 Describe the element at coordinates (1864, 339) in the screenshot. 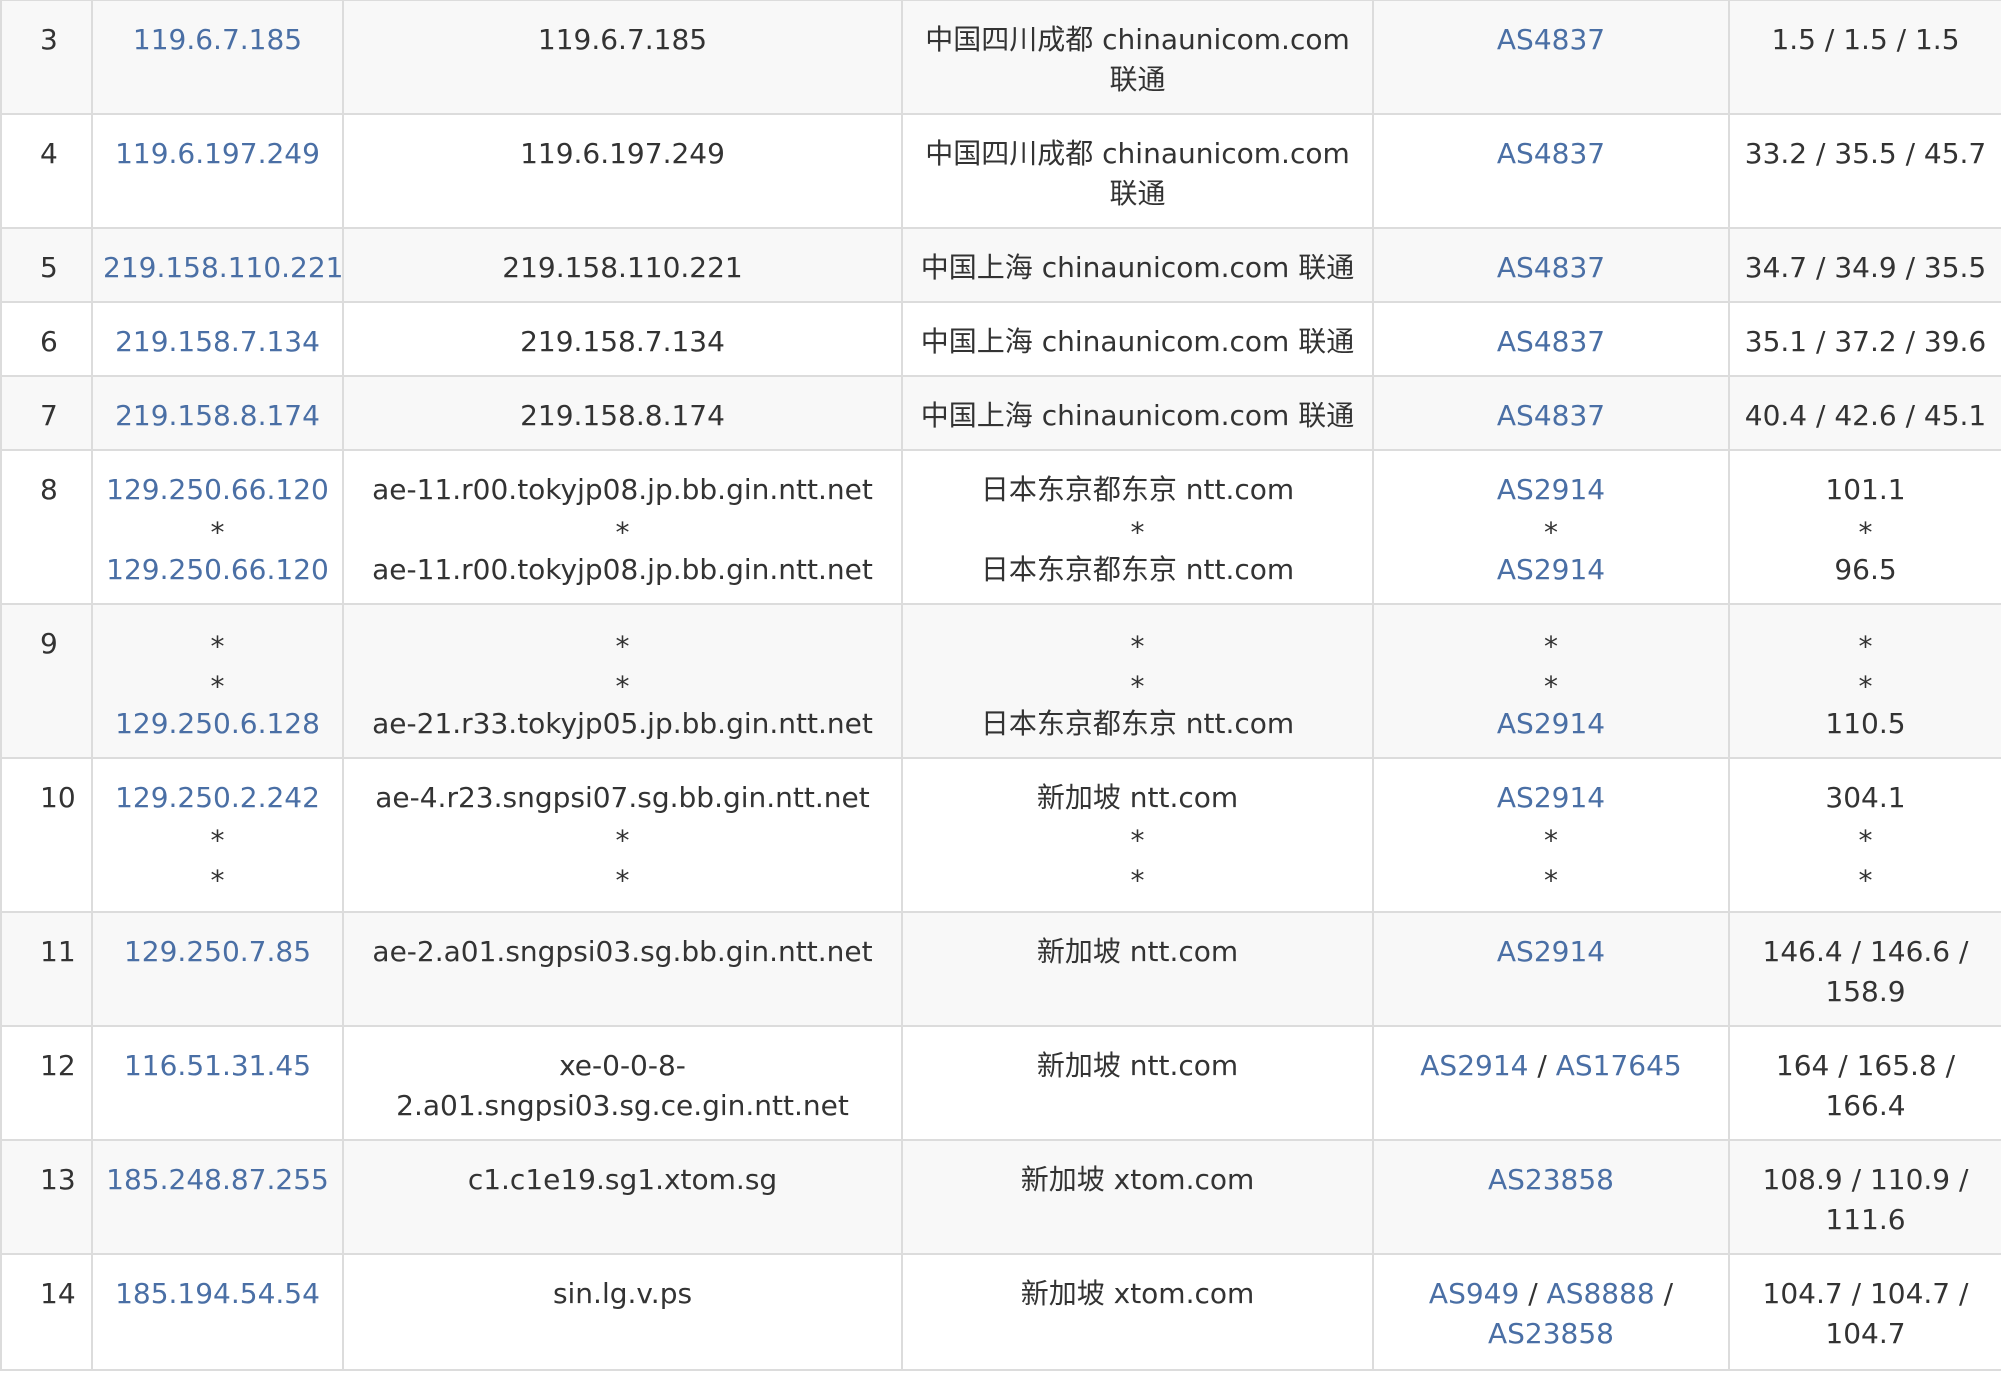

I see `rtt-cell: 35.1 / 37.2 / 39.6` at that location.